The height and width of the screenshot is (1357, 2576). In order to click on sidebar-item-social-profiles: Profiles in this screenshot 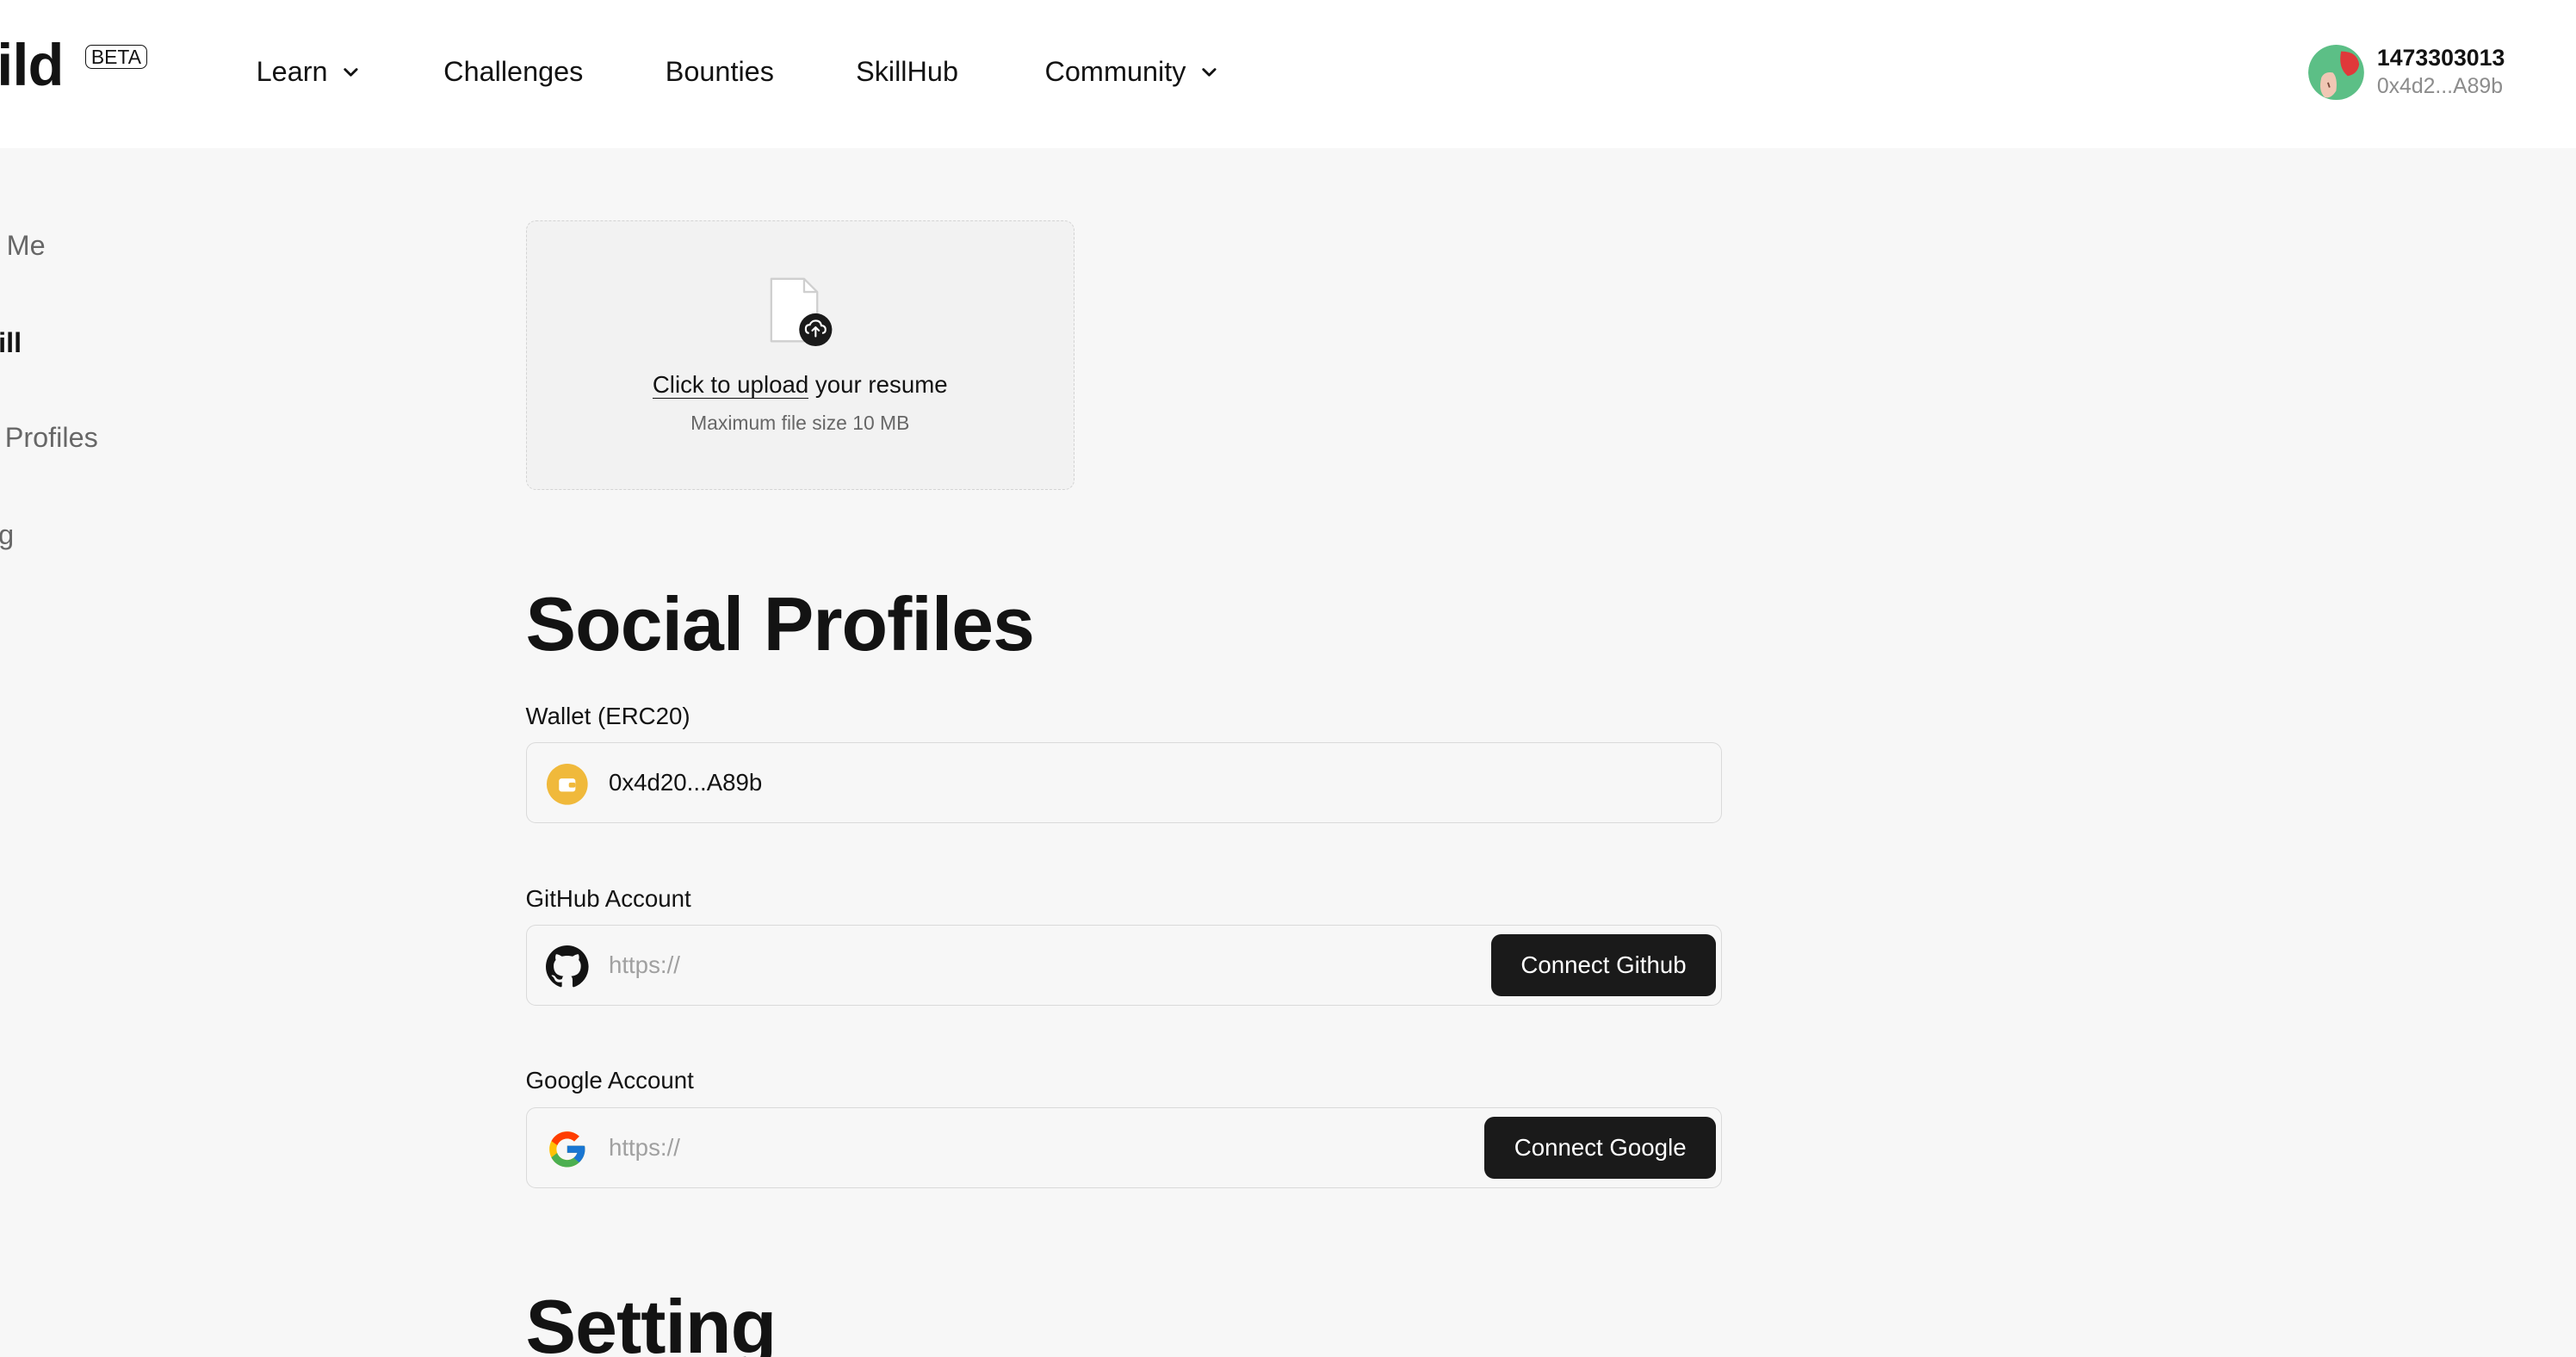, I will do `click(52, 438)`.